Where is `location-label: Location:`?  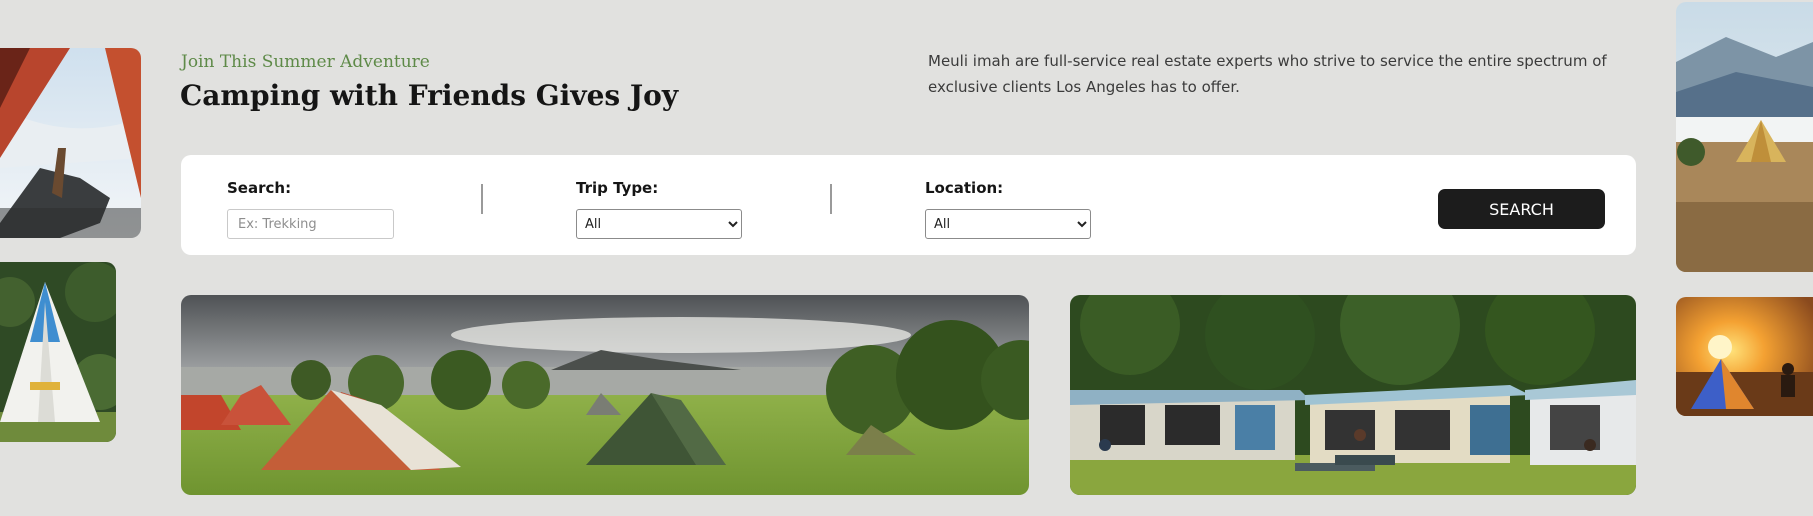 location-label: Location: is located at coordinates (964, 188).